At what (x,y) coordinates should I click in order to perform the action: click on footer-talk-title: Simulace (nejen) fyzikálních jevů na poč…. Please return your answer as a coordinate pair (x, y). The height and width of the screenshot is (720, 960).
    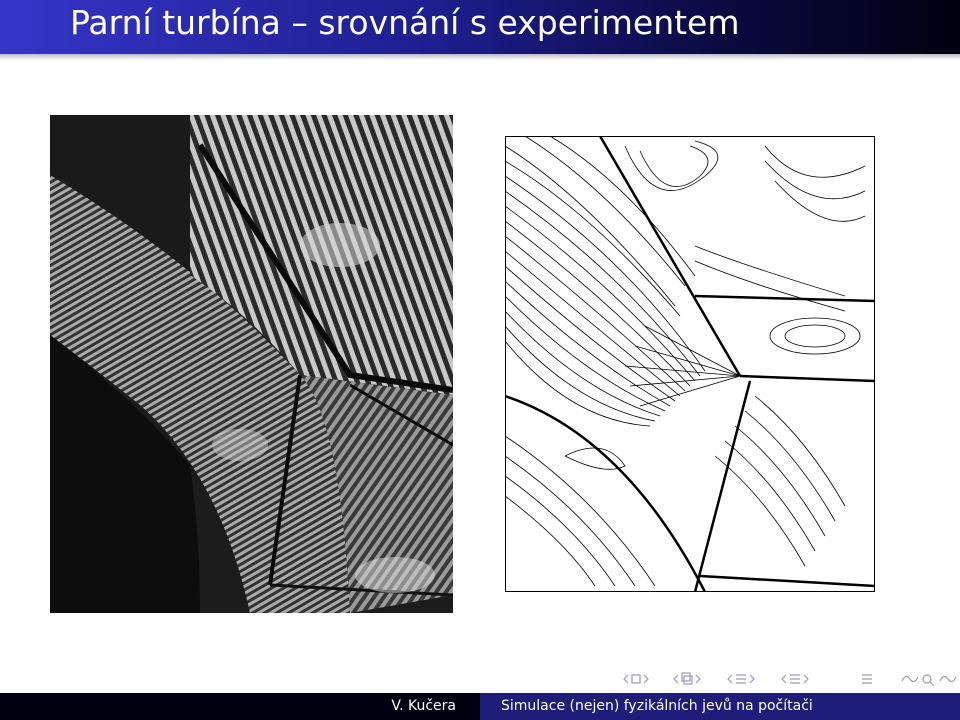
    Looking at the image, I should click on (657, 706).